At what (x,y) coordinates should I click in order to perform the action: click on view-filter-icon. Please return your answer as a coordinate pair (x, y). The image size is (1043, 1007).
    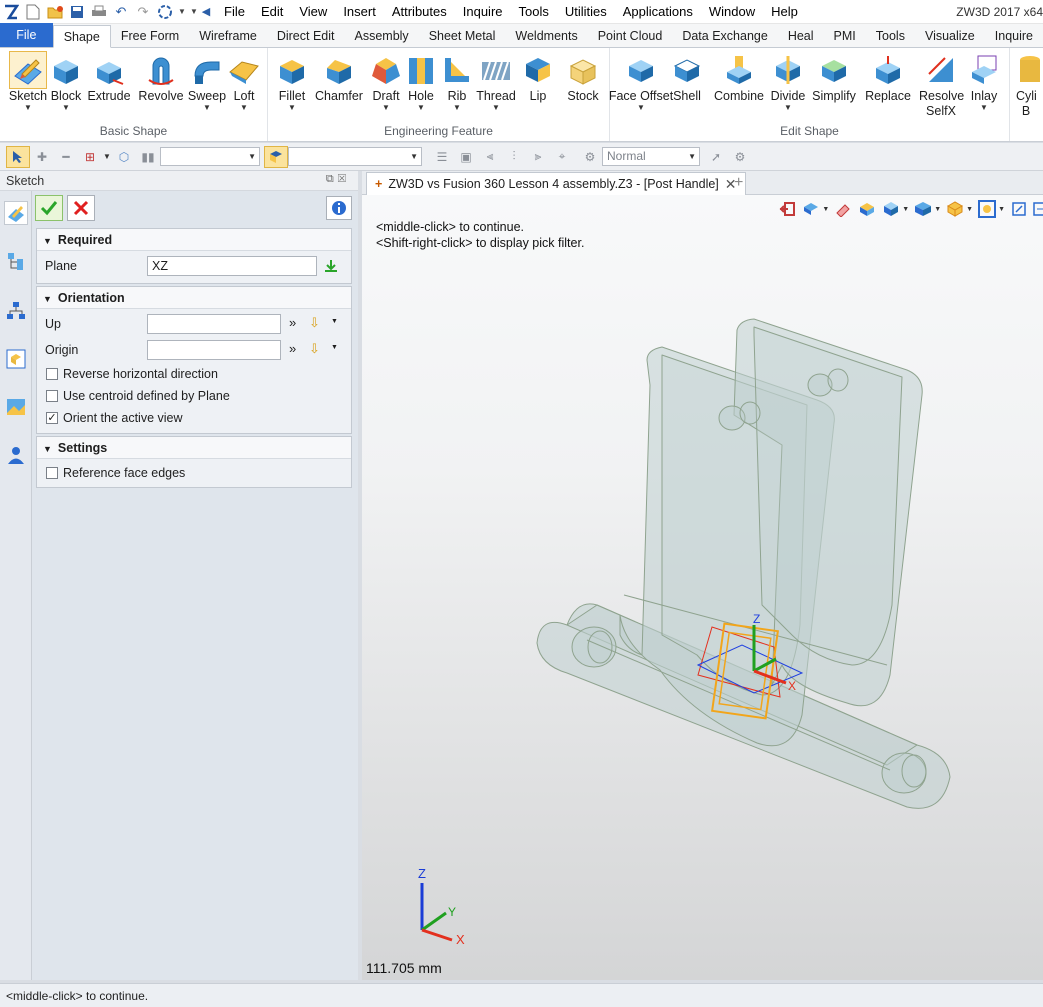
    Looking at the image, I should click on (276, 156).